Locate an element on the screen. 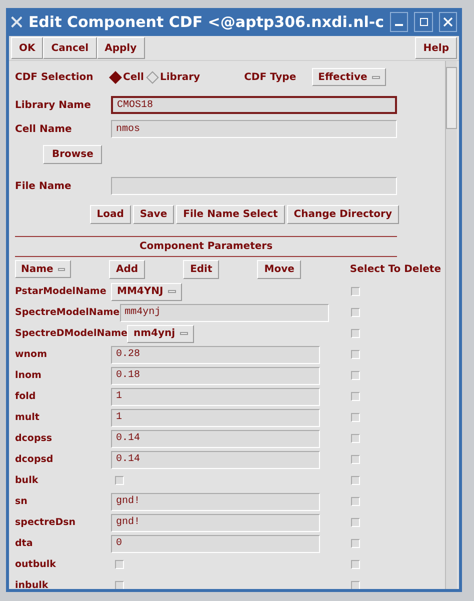 The image size is (474, 601). file-button: Save is located at coordinates (153, 214).